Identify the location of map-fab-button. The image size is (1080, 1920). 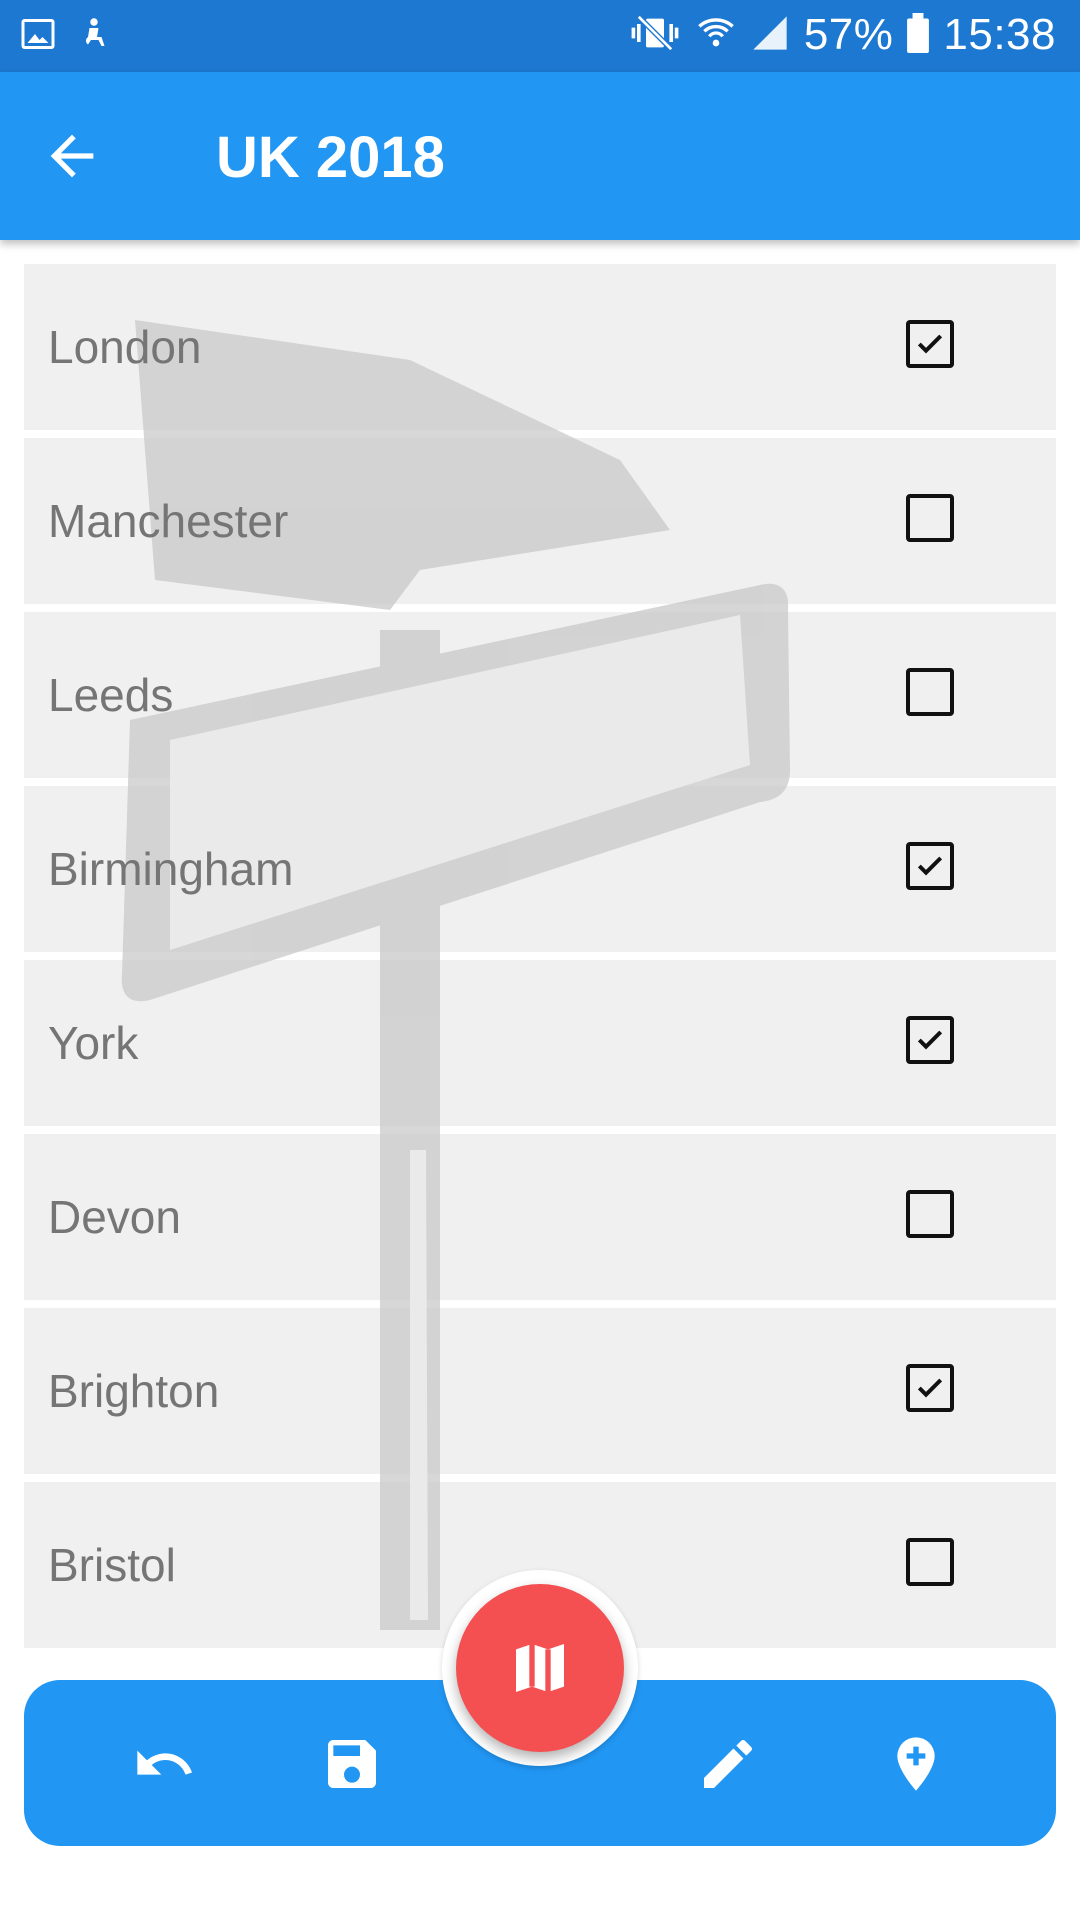
(540, 1668).